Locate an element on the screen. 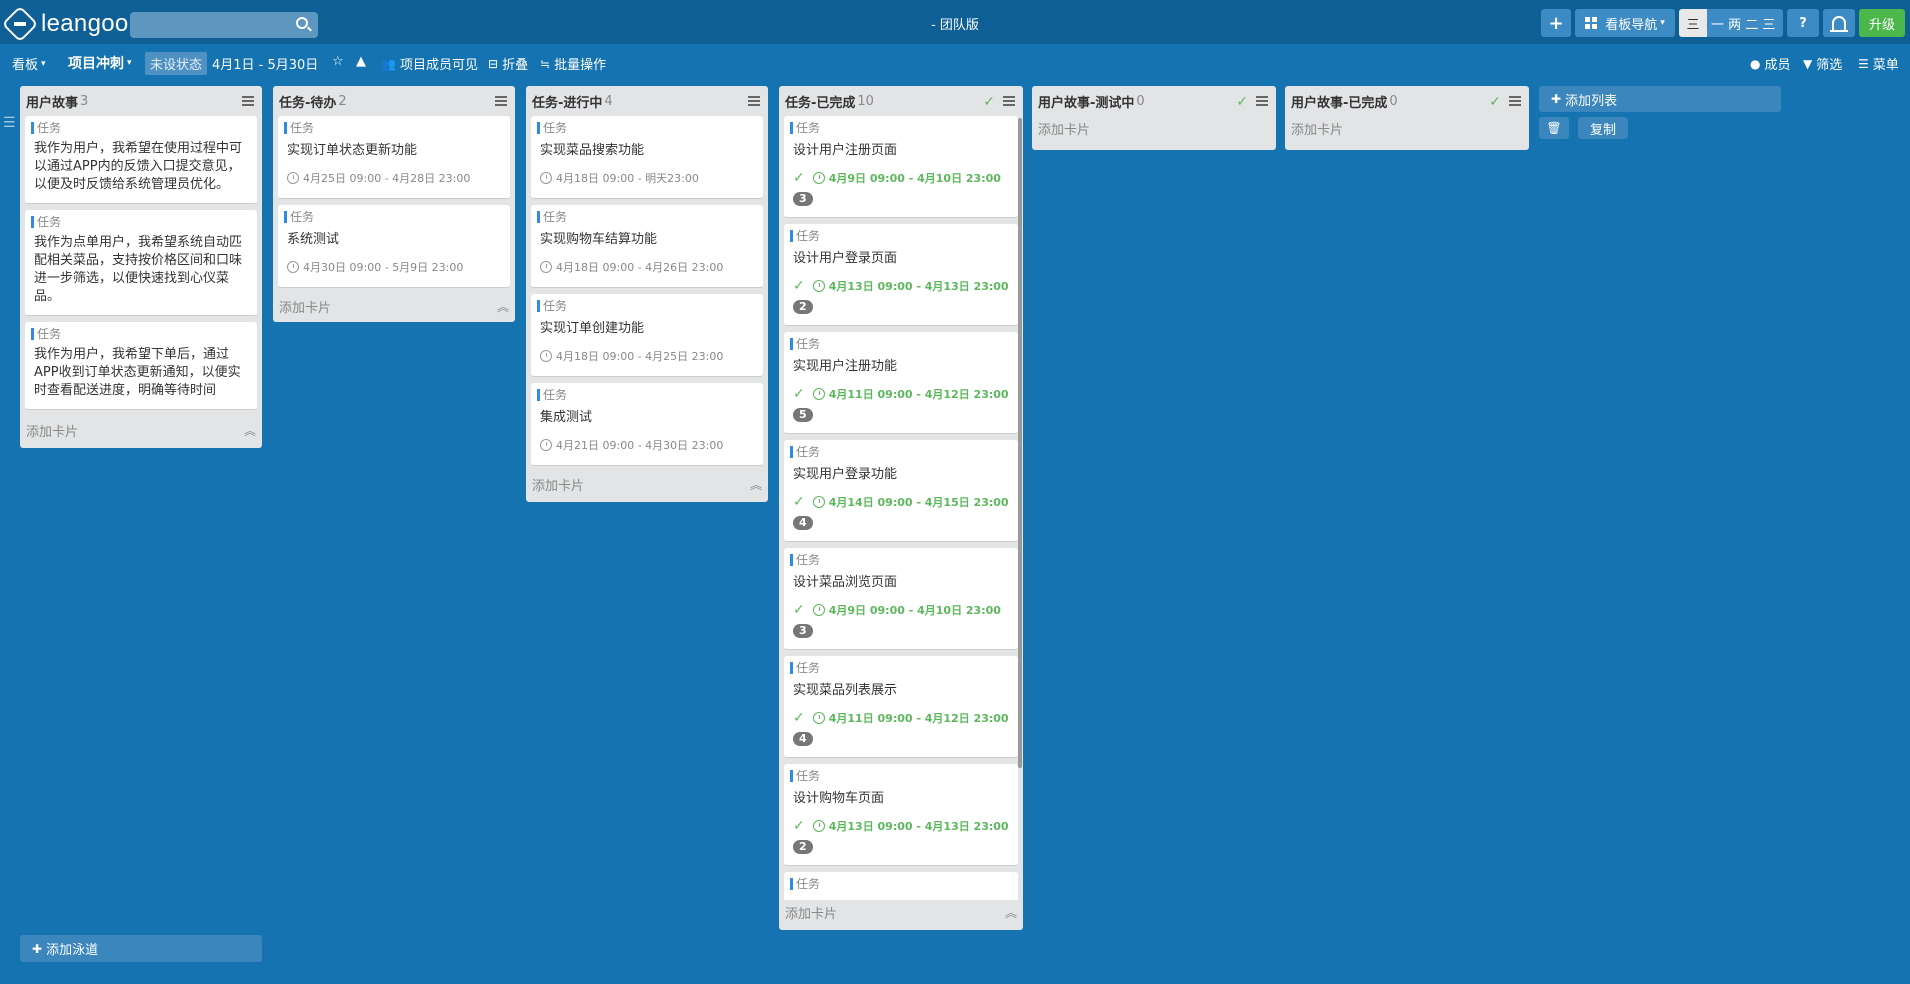  batch-label: 批量操作 is located at coordinates (580, 65).